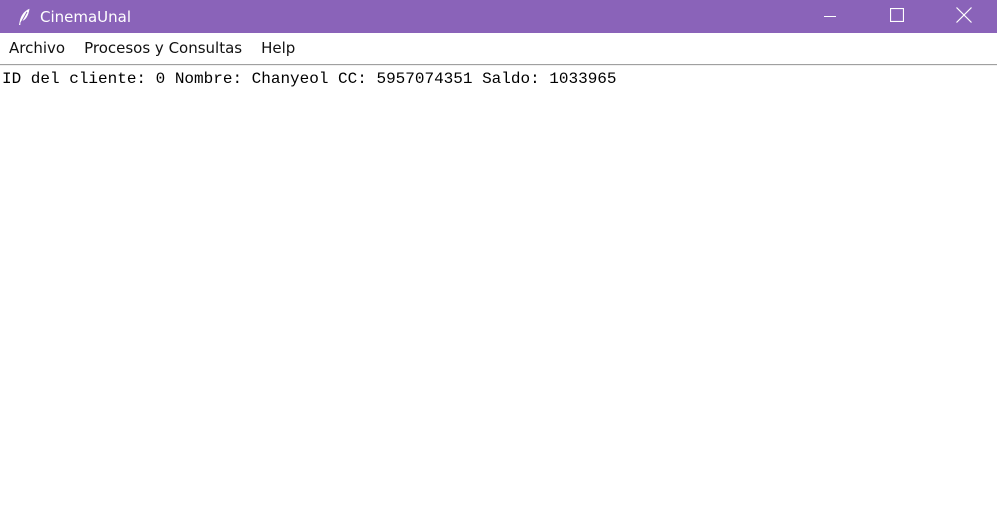 The width and height of the screenshot is (997, 516). What do you see at coordinates (498, 16) in the screenshot?
I see `title-bar: CinemaUnal` at bounding box center [498, 16].